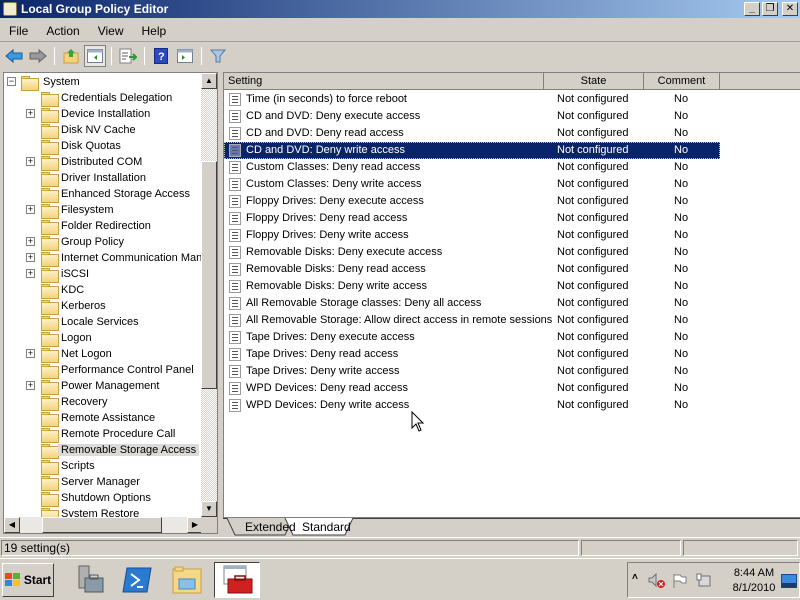 This screenshot has height=600, width=800. What do you see at coordinates (161, 56) in the screenshot?
I see `help-button: ?` at bounding box center [161, 56].